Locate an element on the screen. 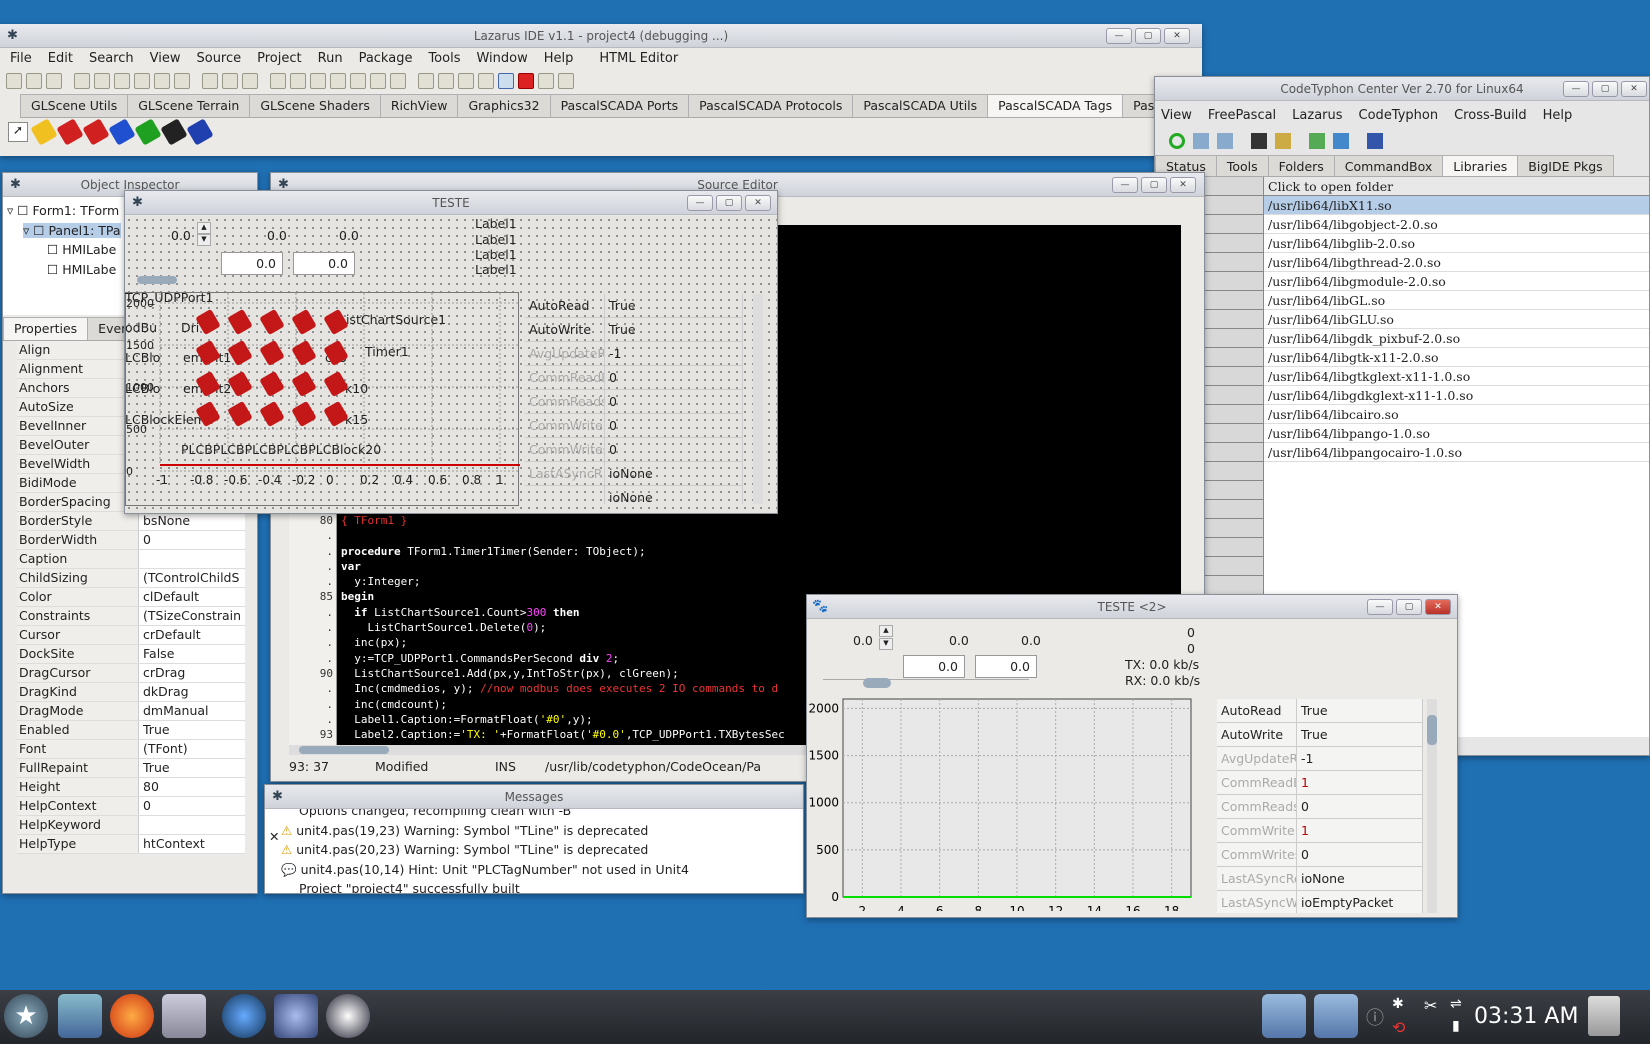 The image size is (1650, 1044). menu-edit: Edit is located at coordinates (62, 59).